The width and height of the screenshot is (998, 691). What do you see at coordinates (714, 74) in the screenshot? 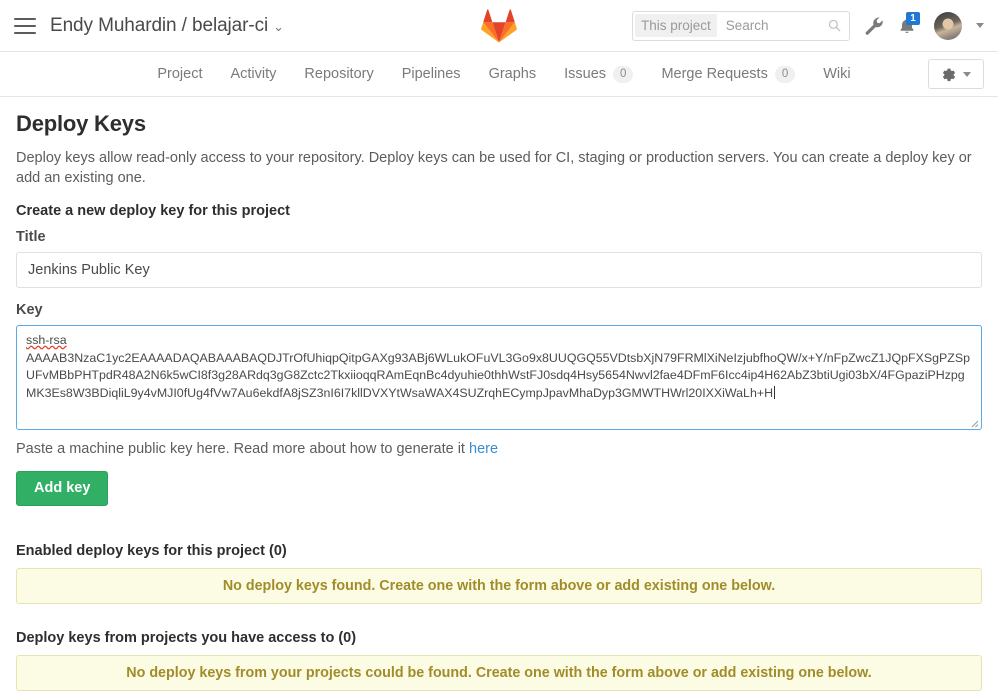
I see `tab-label: Merge Requests` at bounding box center [714, 74].